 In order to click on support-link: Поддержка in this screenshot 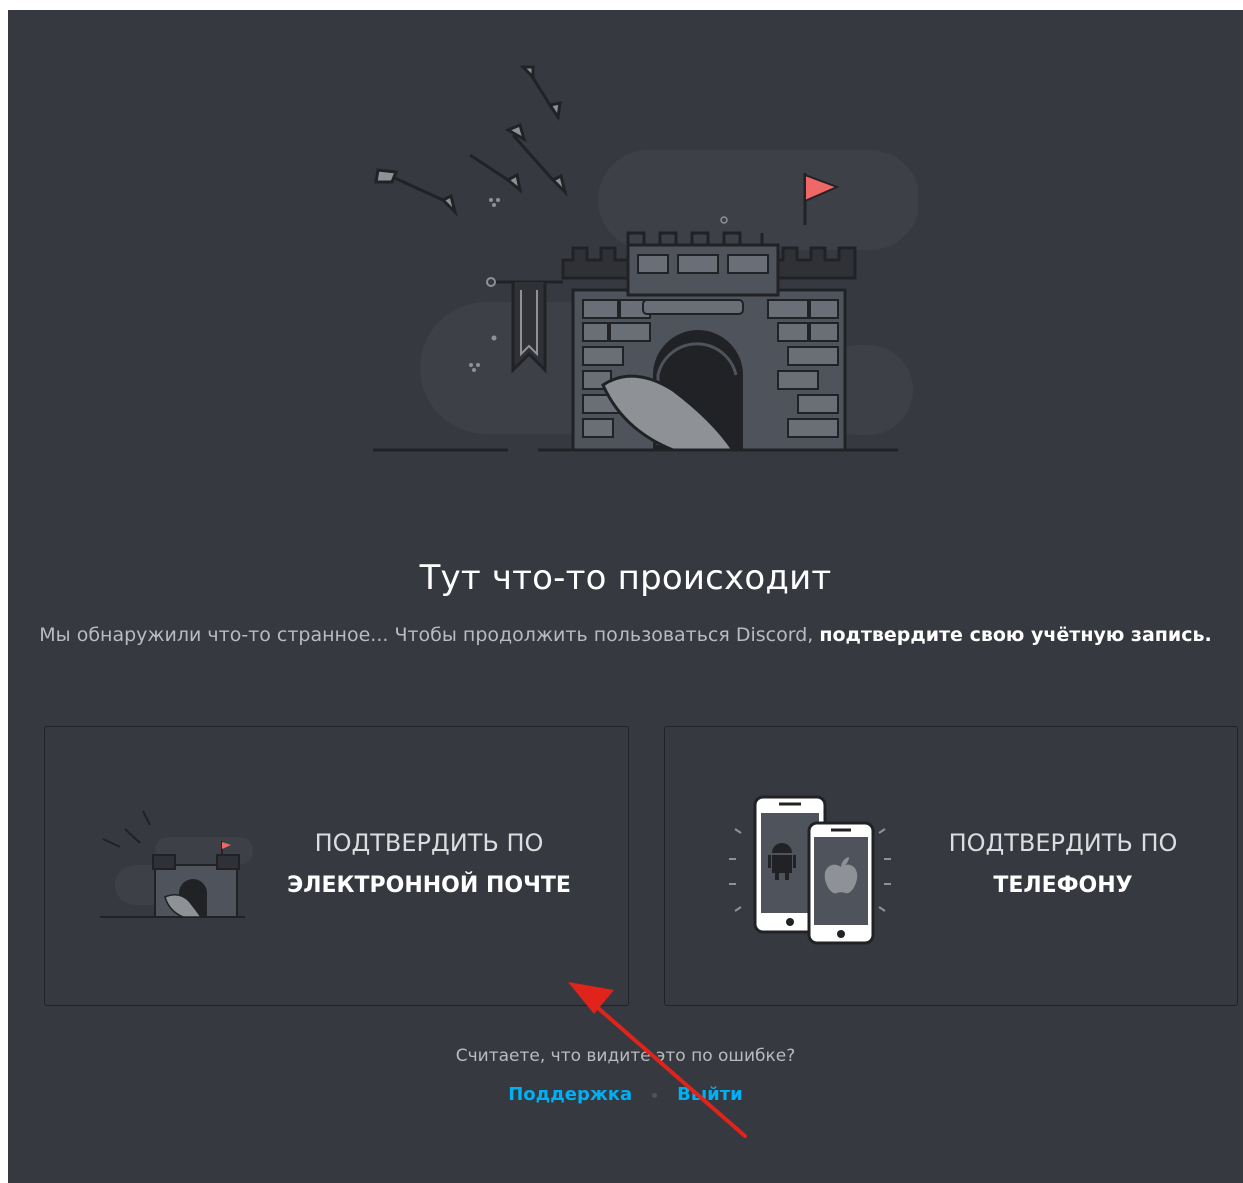, I will do `click(570, 1094)`.